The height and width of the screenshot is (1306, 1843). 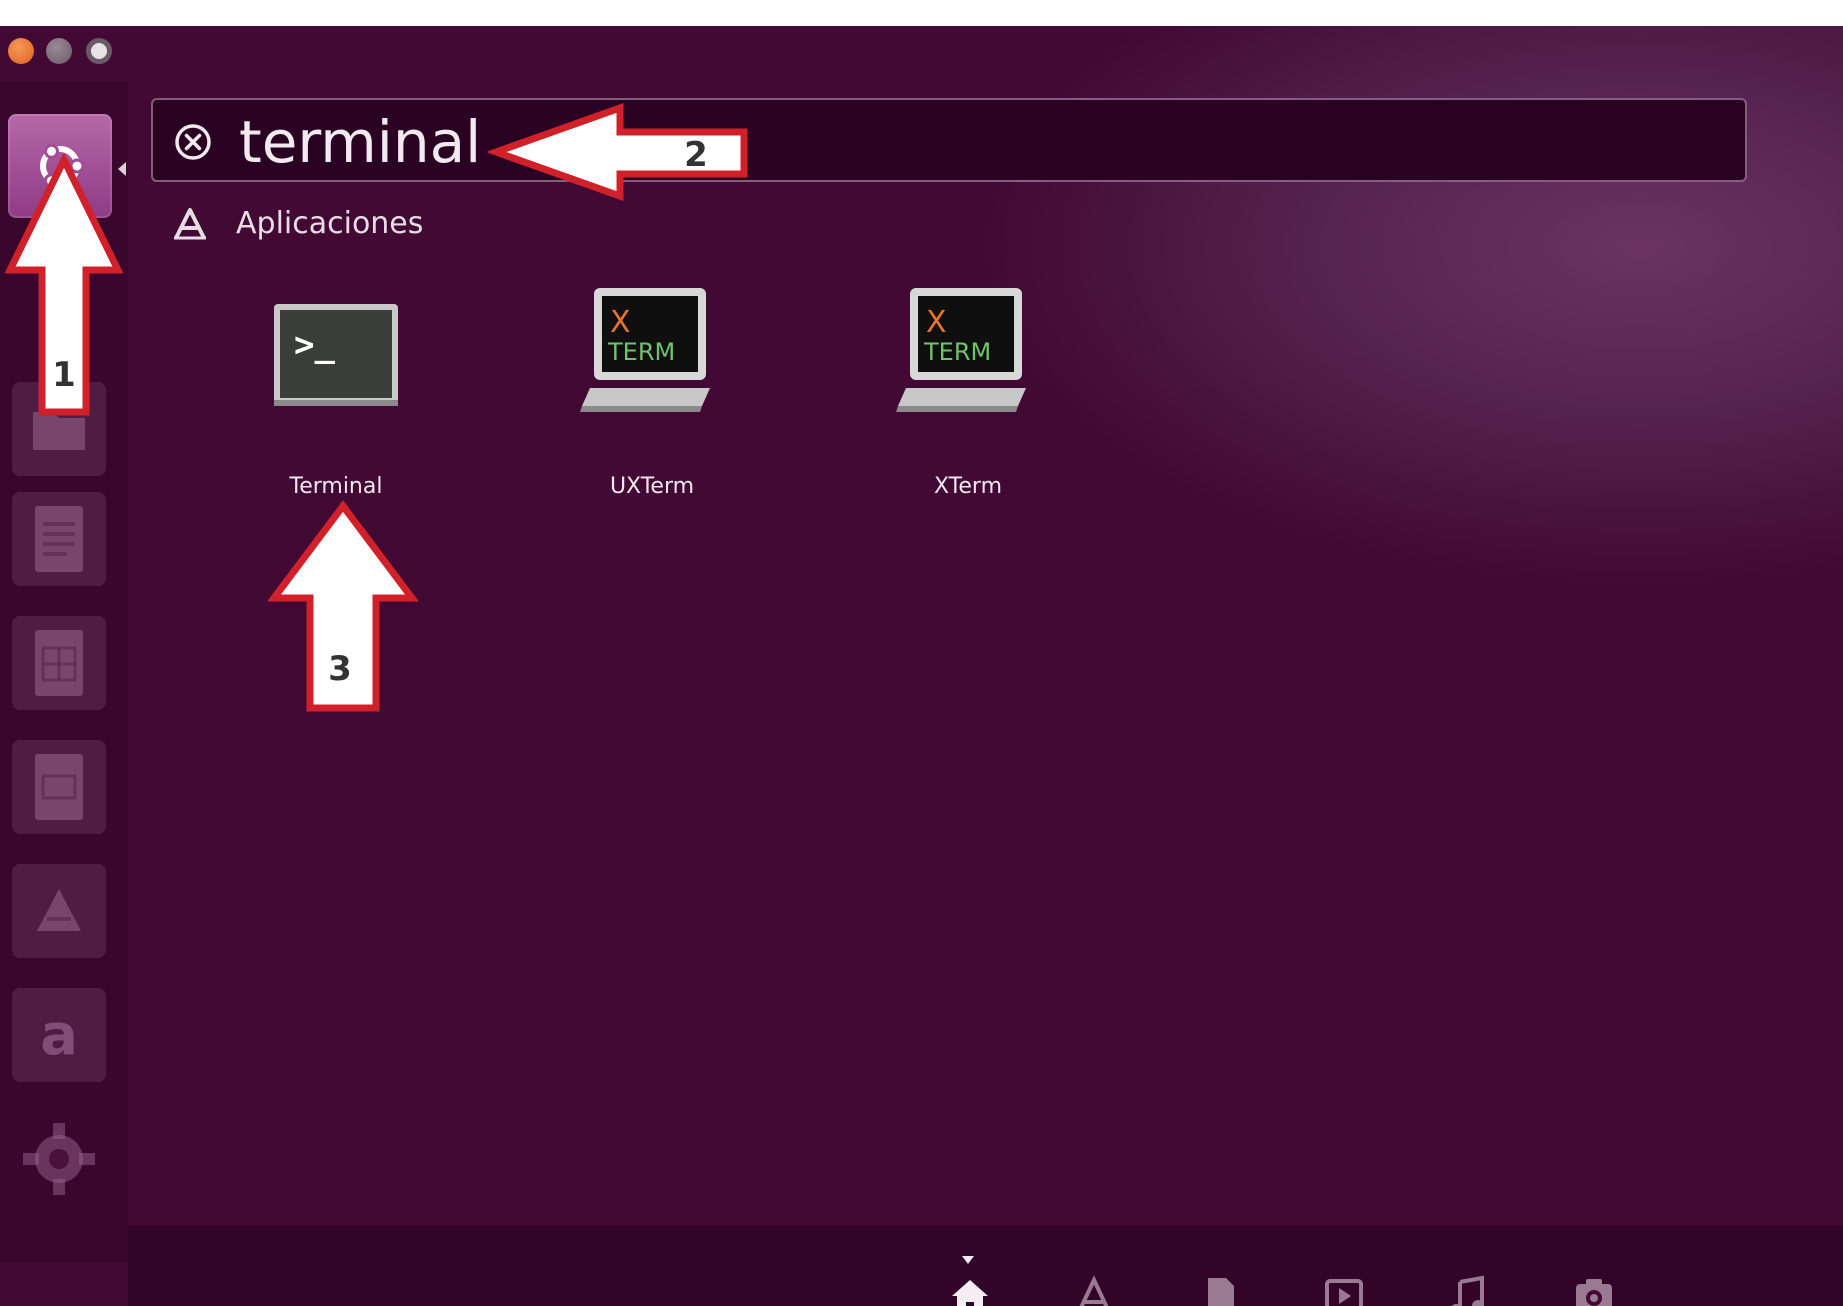 I want to click on settings-launcher-item, so click(x=59, y=1159).